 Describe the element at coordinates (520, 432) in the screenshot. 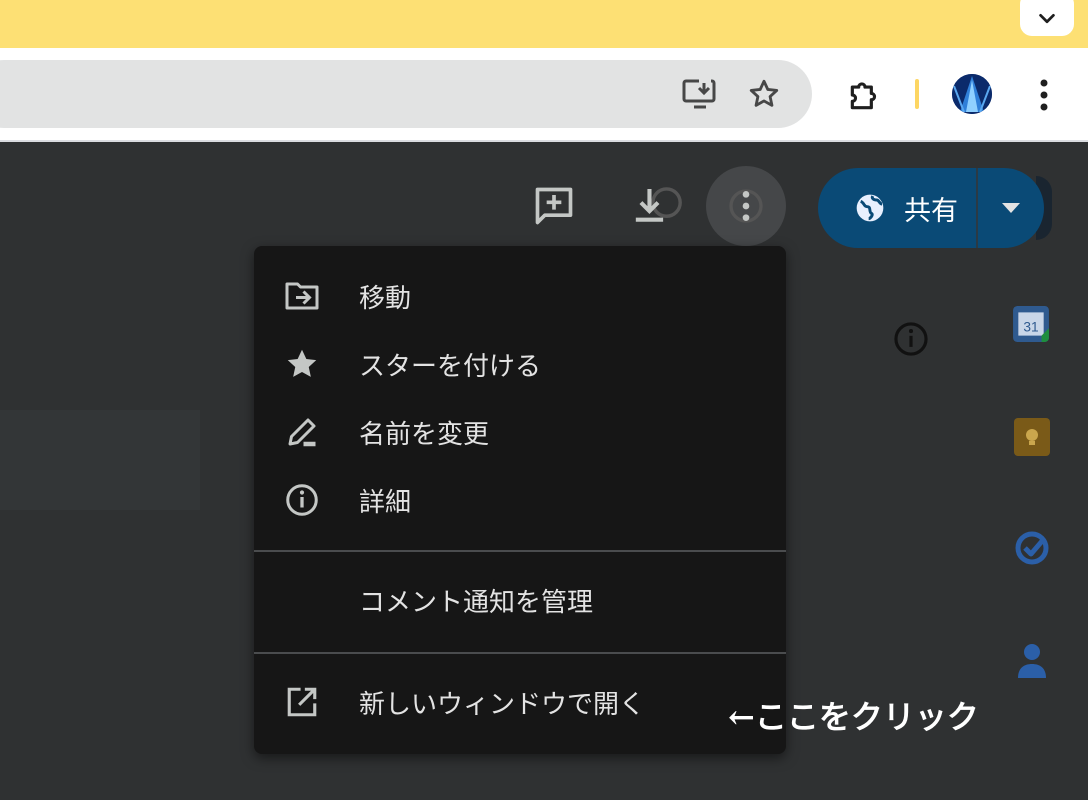

I see `menu-item-rename: 名前を変更` at that location.